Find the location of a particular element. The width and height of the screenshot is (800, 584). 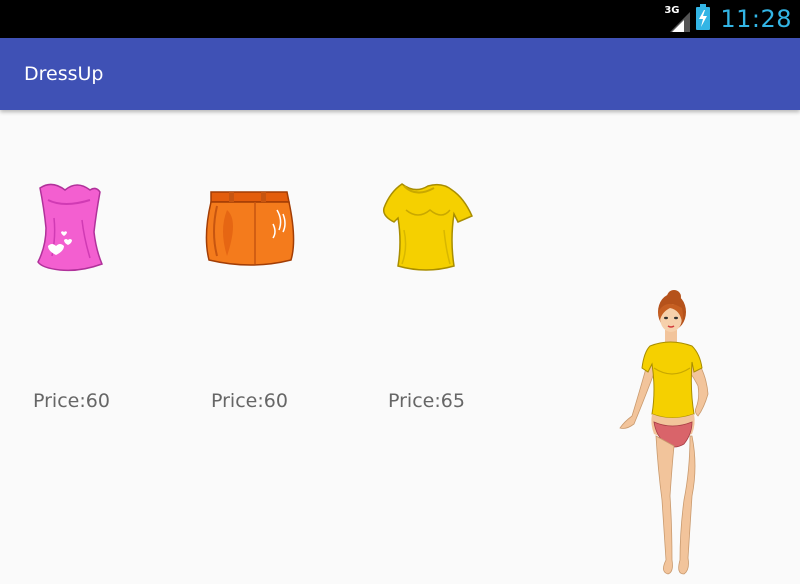

network-type-label: 3G is located at coordinates (672, 10).